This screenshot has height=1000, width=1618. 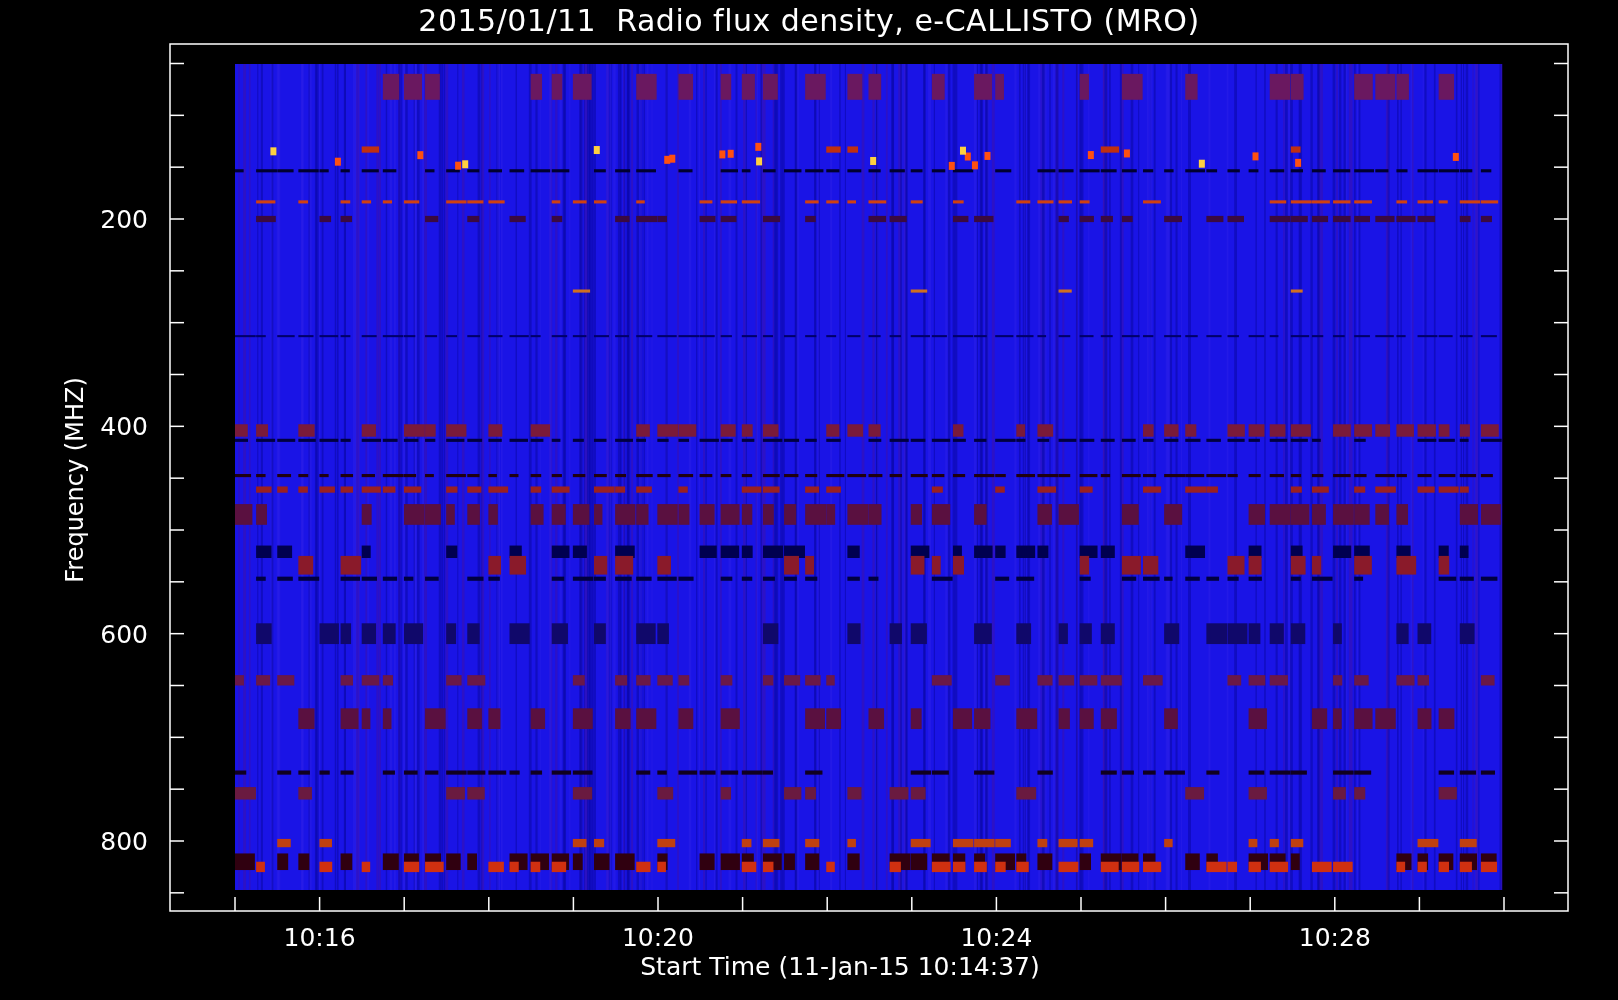 I want to click on tick-label: 10:20, so click(x=658, y=937).